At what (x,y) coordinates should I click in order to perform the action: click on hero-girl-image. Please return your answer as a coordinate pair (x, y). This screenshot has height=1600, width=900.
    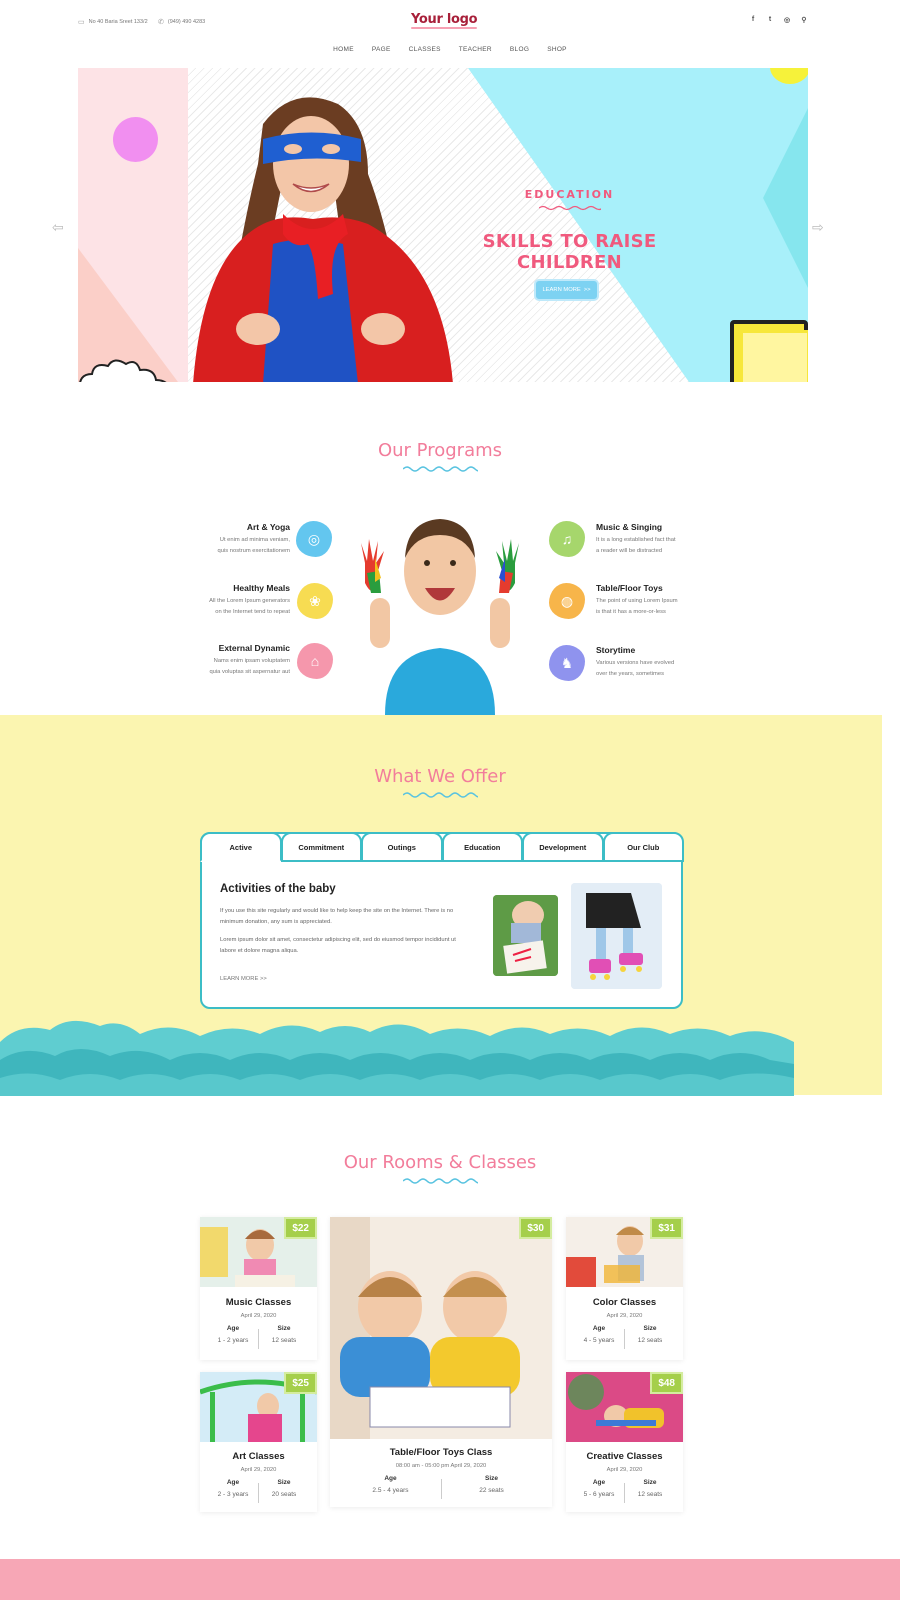
    Looking at the image, I should click on (323, 239).